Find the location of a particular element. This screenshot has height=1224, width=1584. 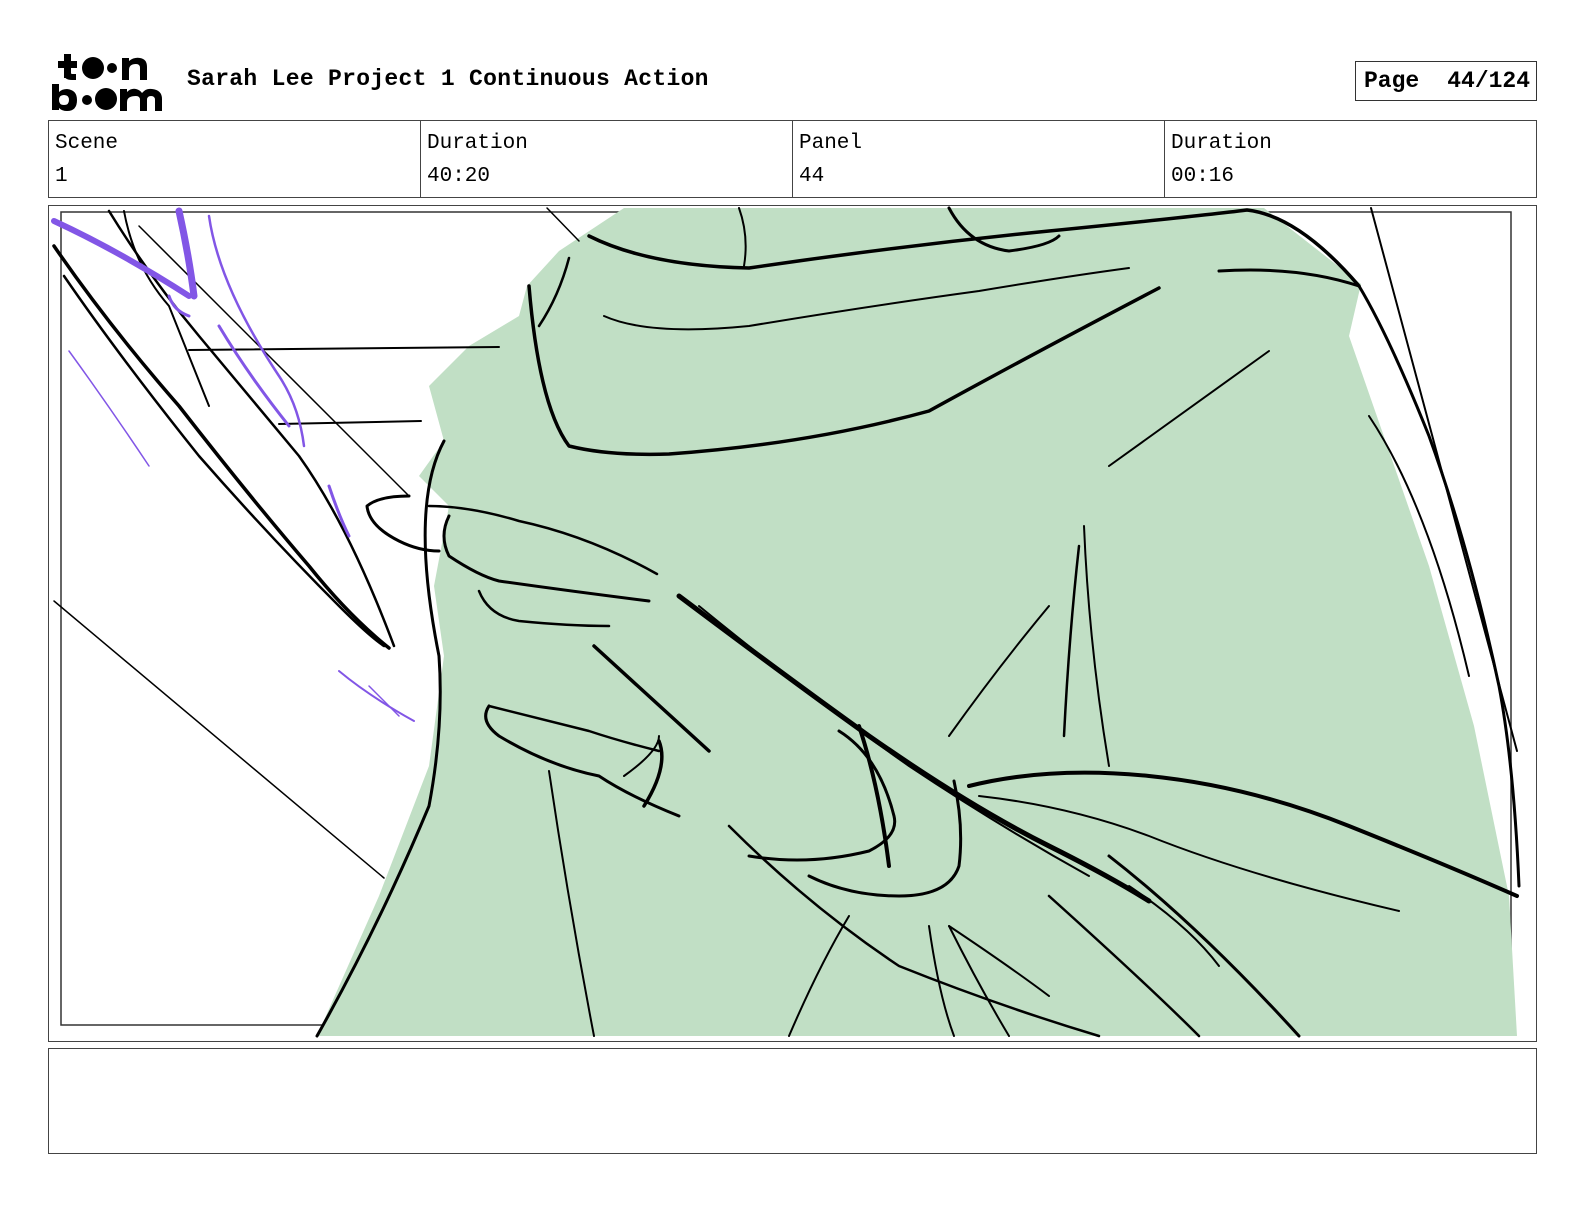

scene-label: Scene is located at coordinates (87, 143).